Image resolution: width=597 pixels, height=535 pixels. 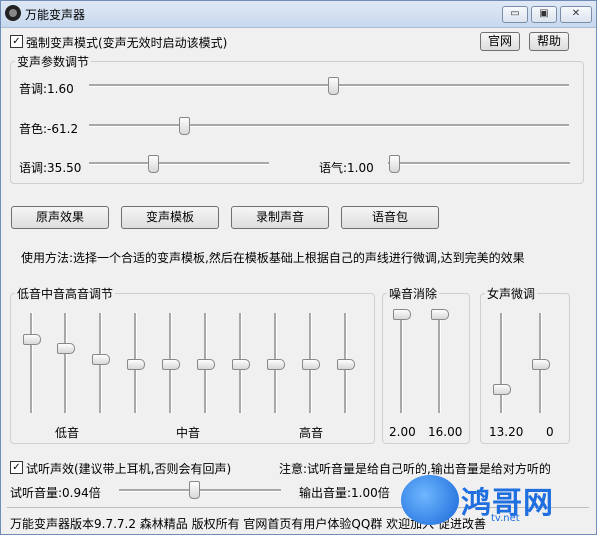 I want to click on output-volume-label: 输出音量:1.00倍, so click(x=344, y=493).